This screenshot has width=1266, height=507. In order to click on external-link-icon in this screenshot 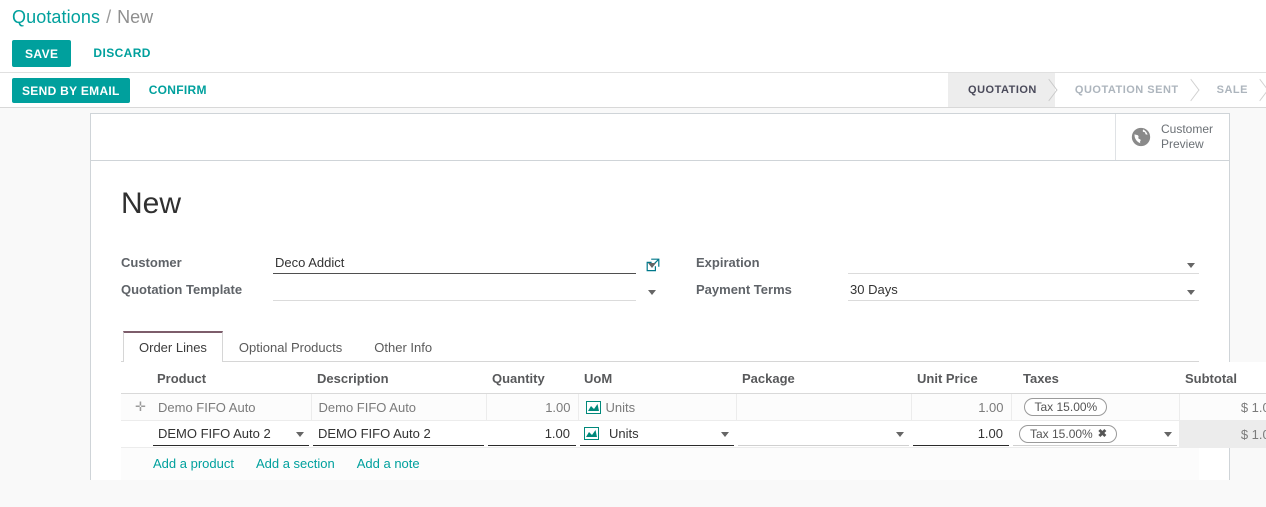, I will do `click(653, 265)`.